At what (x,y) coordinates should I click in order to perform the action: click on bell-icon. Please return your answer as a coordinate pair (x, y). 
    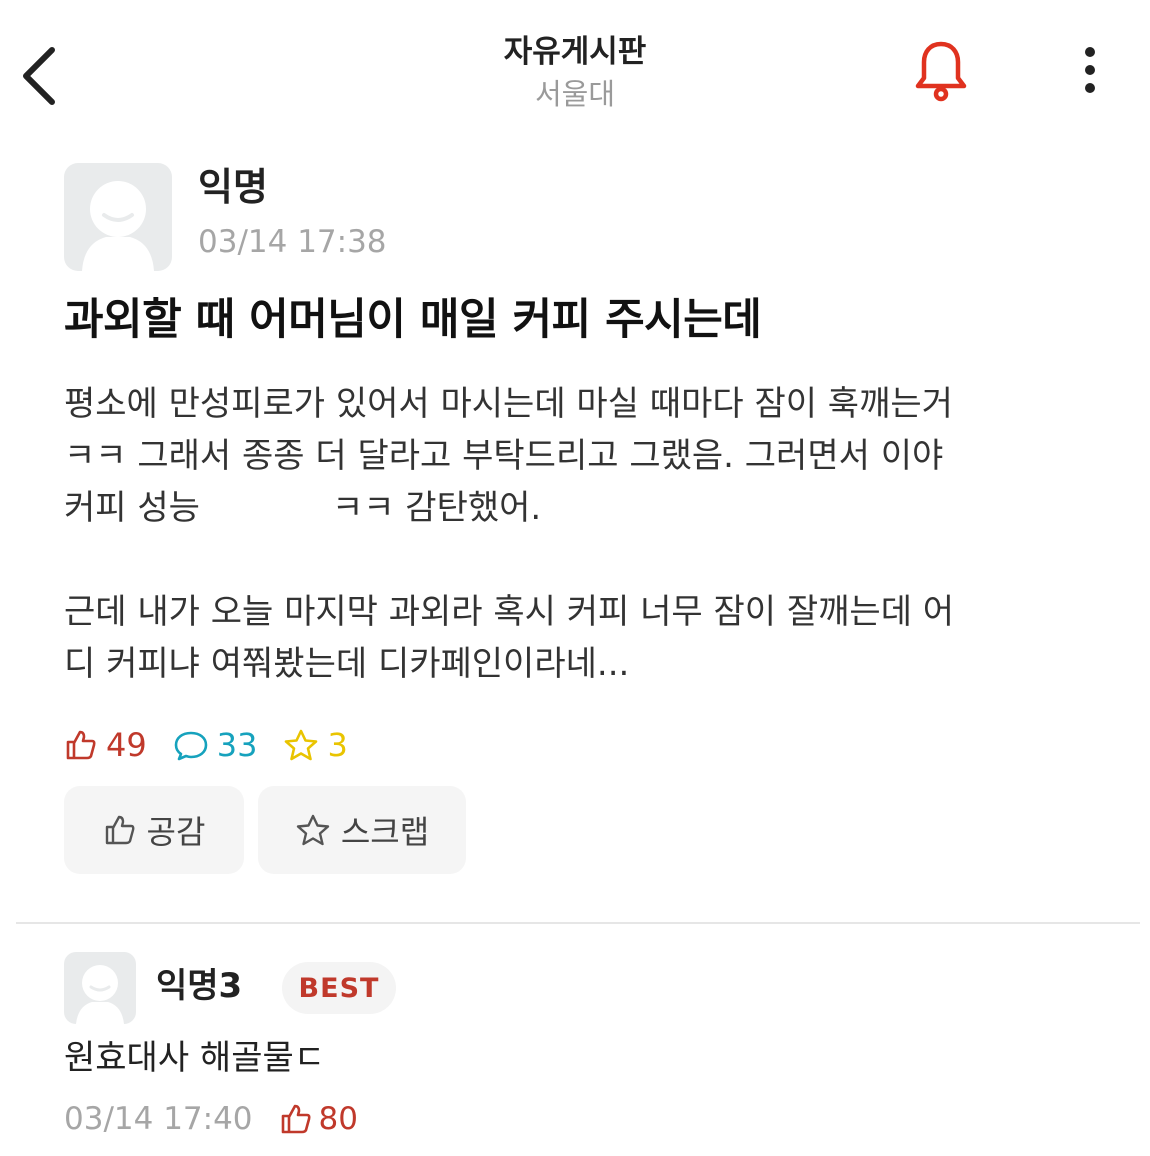
    Looking at the image, I should click on (941, 71).